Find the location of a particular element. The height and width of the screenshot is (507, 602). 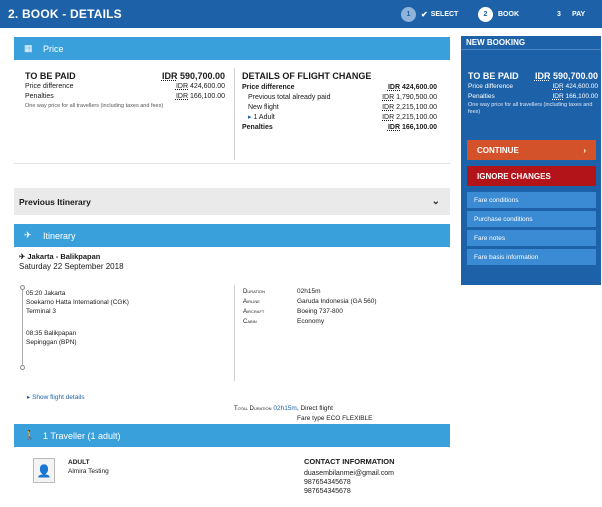

details-price-difference-label: Price difference is located at coordinates (268, 87).